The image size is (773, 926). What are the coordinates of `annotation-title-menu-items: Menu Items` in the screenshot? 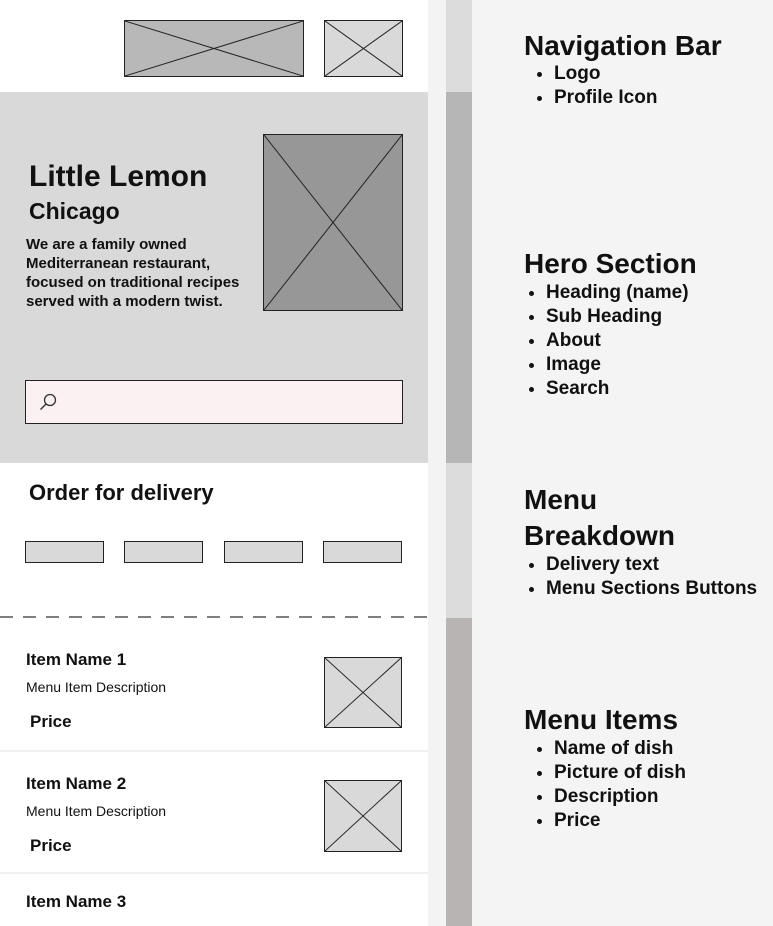 It's located at (601, 719).